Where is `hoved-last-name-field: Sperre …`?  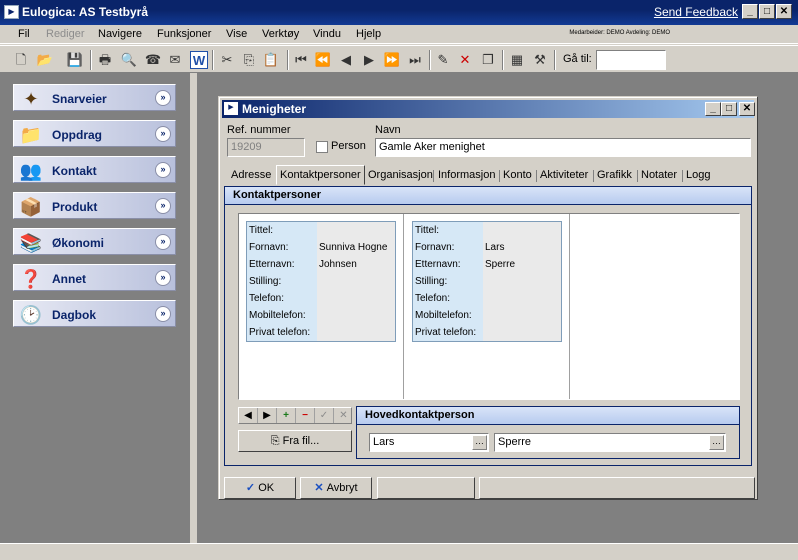
hoved-last-name-field: Sperre … is located at coordinates (610, 442).